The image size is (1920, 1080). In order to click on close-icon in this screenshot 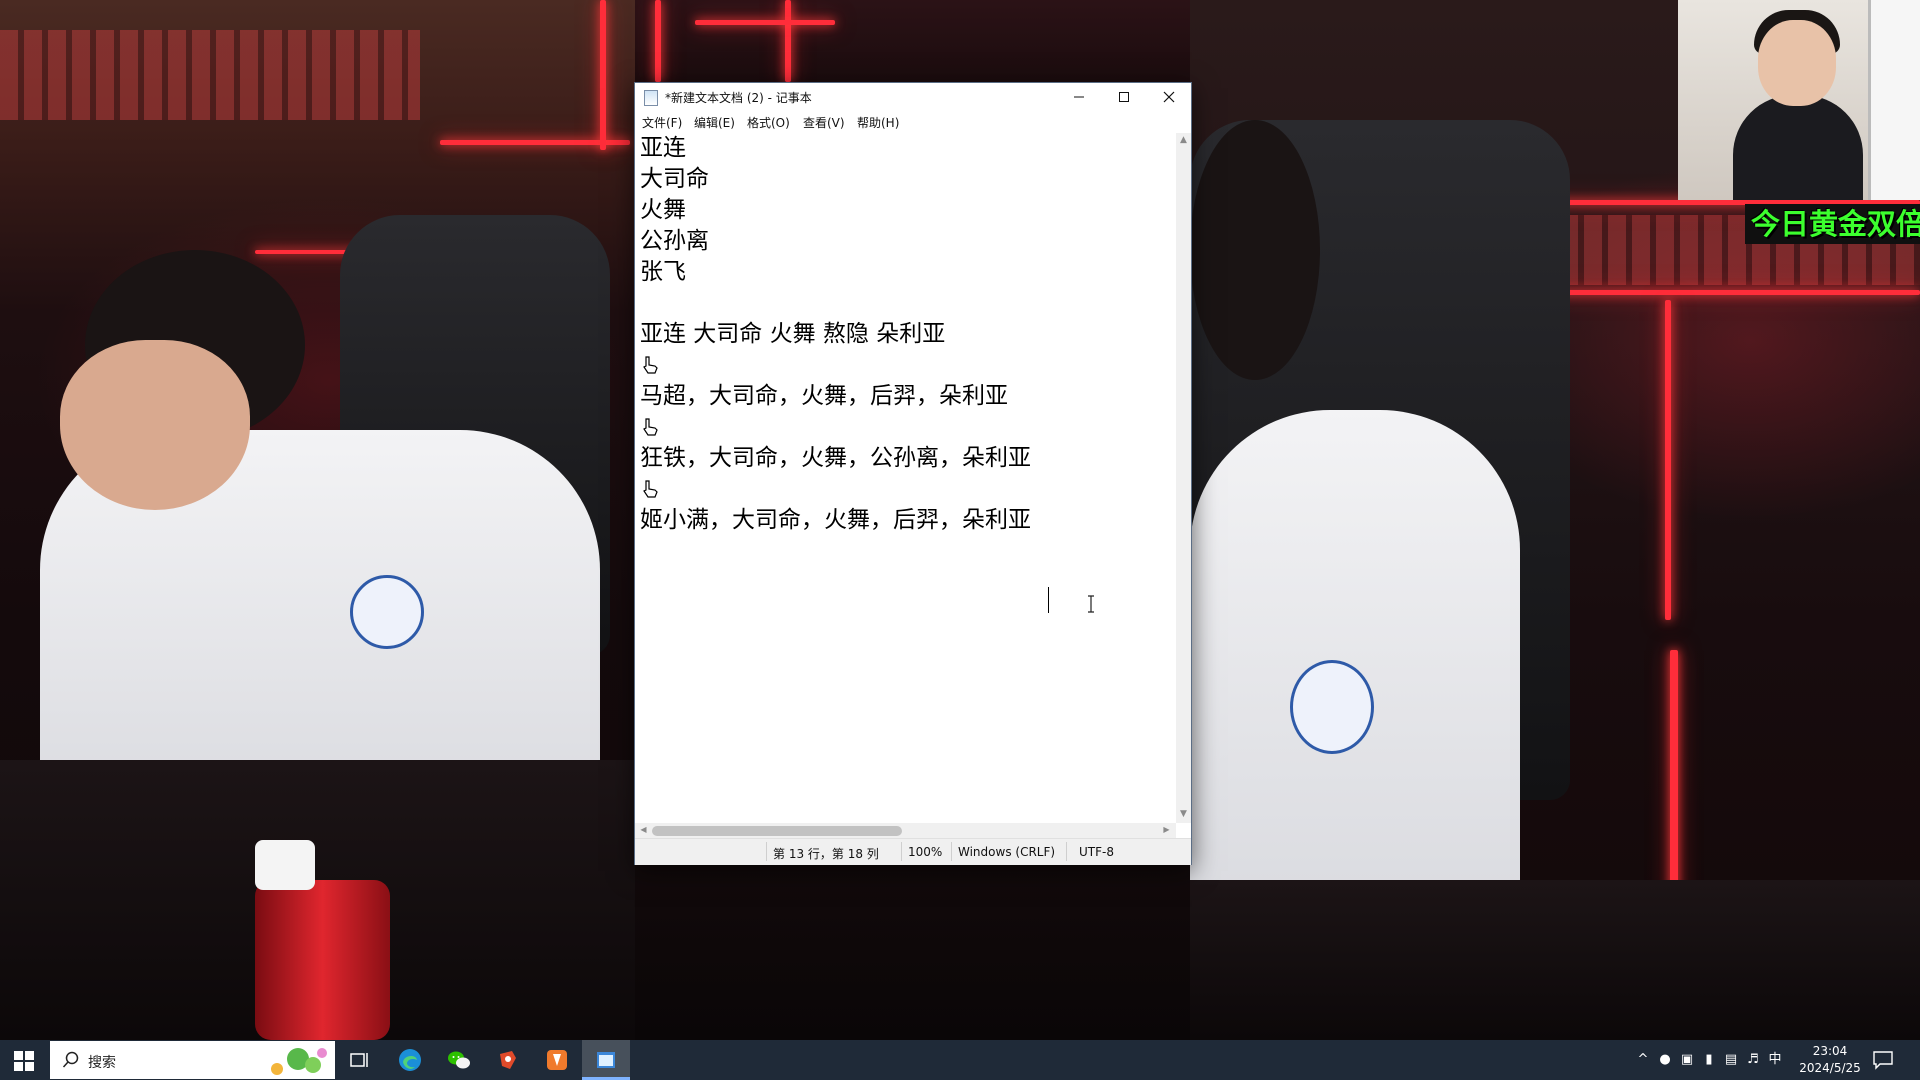, I will do `click(1168, 97)`.